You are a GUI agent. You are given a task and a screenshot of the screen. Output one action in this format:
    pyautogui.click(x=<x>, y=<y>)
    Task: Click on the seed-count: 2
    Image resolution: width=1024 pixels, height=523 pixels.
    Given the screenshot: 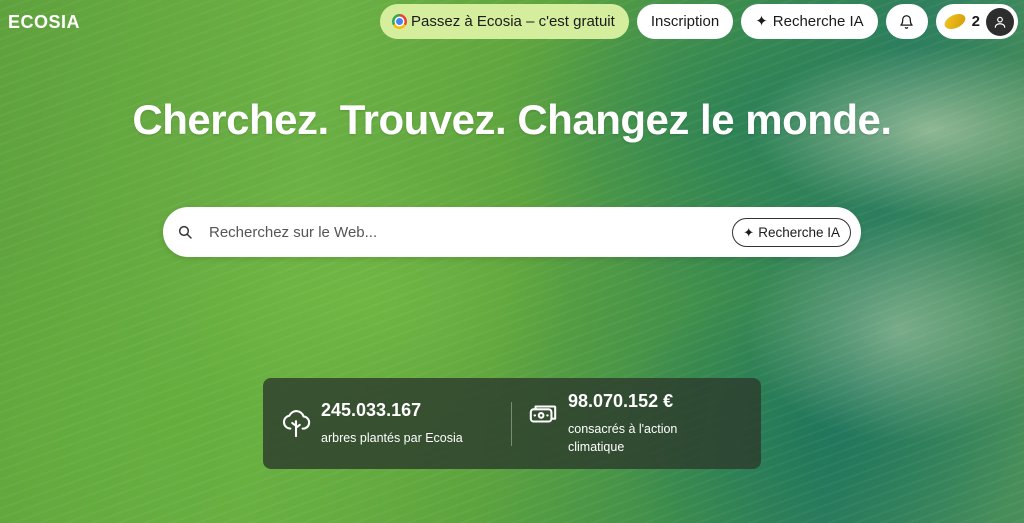 What is the action you would take?
    pyautogui.click(x=975, y=21)
    